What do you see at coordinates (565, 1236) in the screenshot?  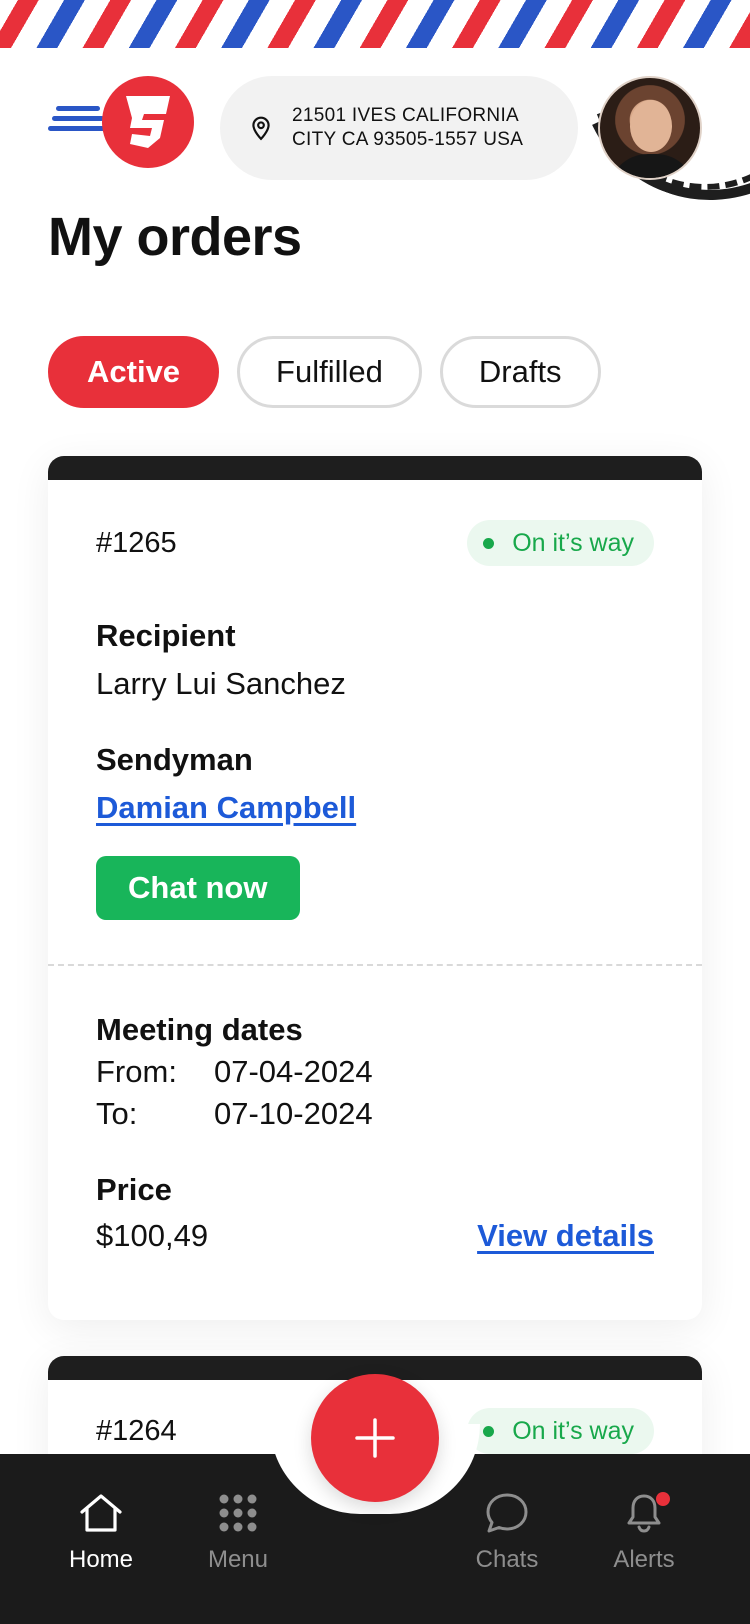 I see `view-details-link: View details` at bounding box center [565, 1236].